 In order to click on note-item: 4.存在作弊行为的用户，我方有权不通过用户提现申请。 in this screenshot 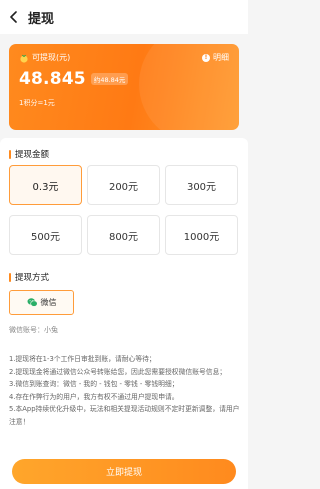, I will do `click(94, 396)`.